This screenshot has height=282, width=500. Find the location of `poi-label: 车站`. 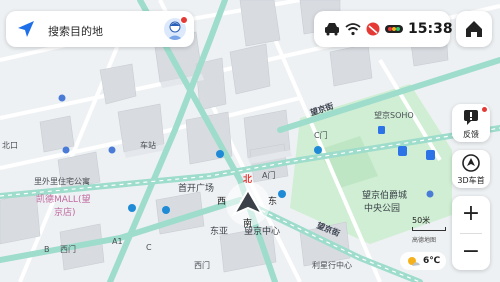

poi-label: 车站 is located at coordinates (148, 145).